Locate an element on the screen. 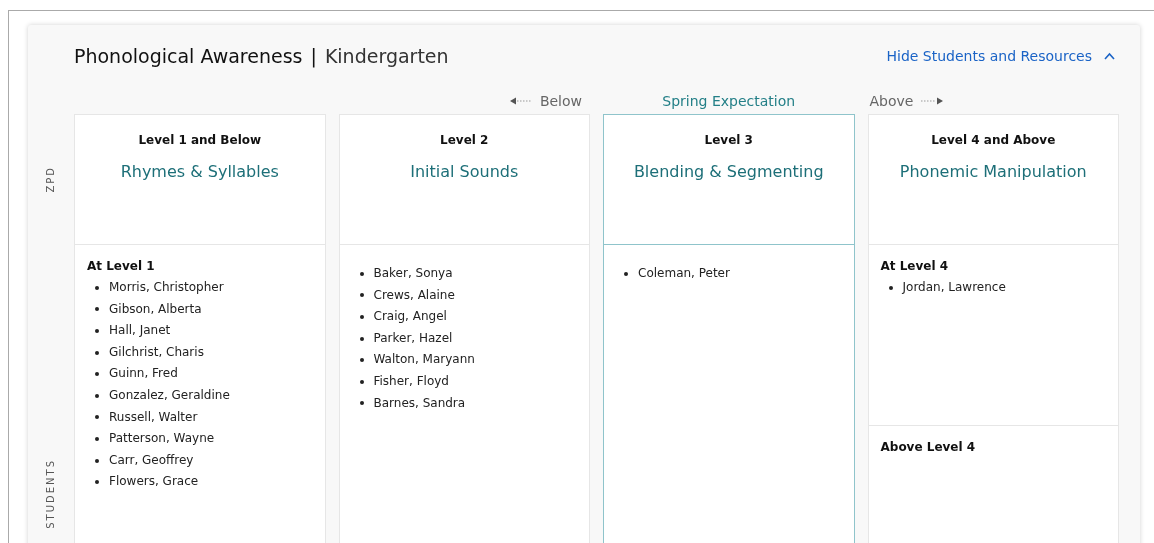  student-name: Fisher, Floyd is located at coordinates (411, 381).